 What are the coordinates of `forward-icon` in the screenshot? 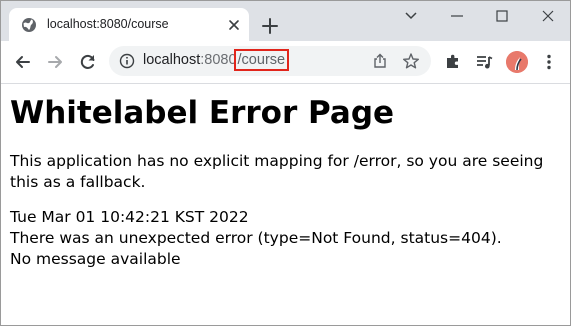 It's located at (55, 62).